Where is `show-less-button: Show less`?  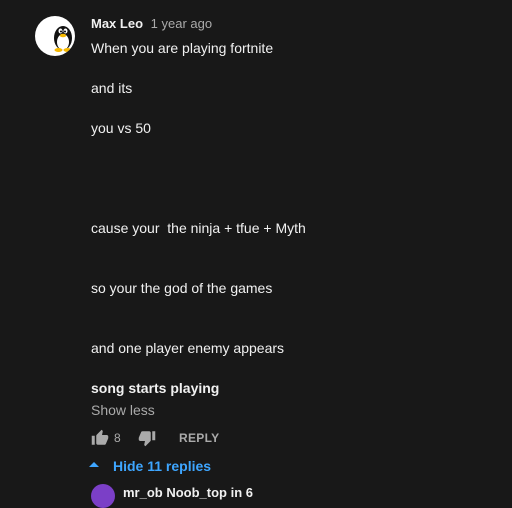
show-less-button: Show less is located at coordinates (123, 410).